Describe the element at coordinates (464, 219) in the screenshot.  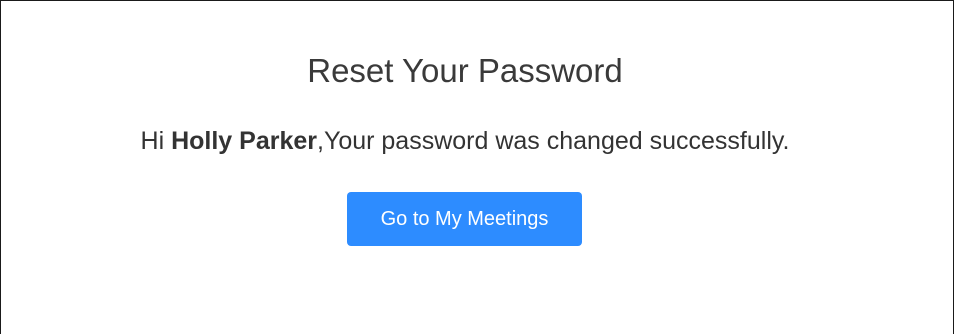
I see `go-to-my-meetings-button: Go to My Meetings` at that location.